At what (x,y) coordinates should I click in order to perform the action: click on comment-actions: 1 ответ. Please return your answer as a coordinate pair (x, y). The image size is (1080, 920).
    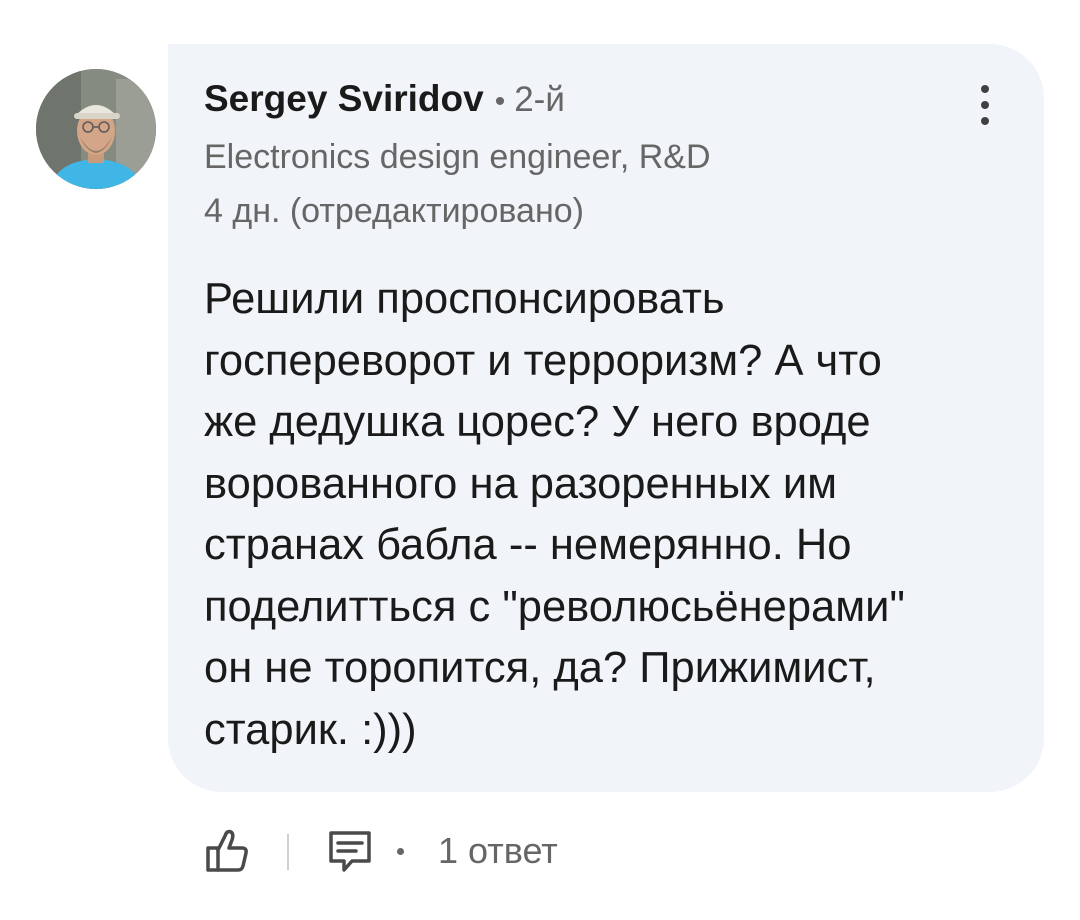
    Looking at the image, I should click on (540, 852).